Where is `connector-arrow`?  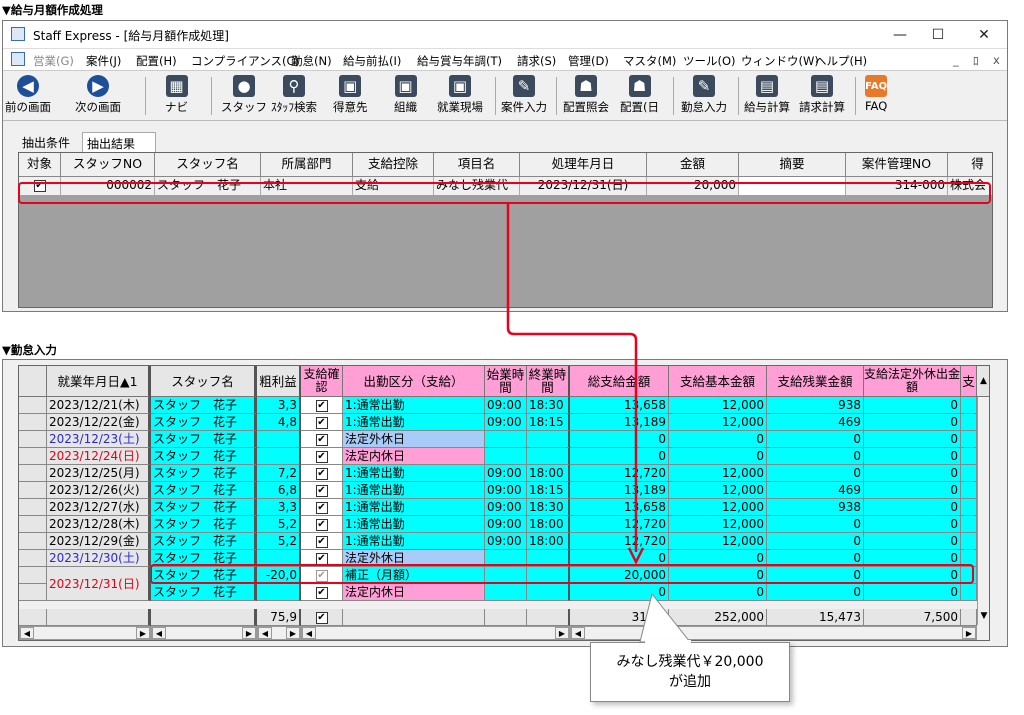 connector-arrow is located at coordinates (599, 423).